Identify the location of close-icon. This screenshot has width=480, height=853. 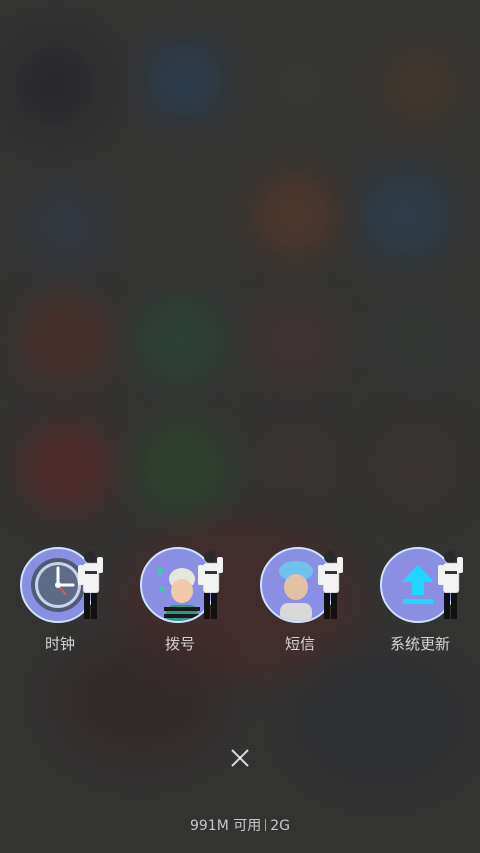
(240, 758).